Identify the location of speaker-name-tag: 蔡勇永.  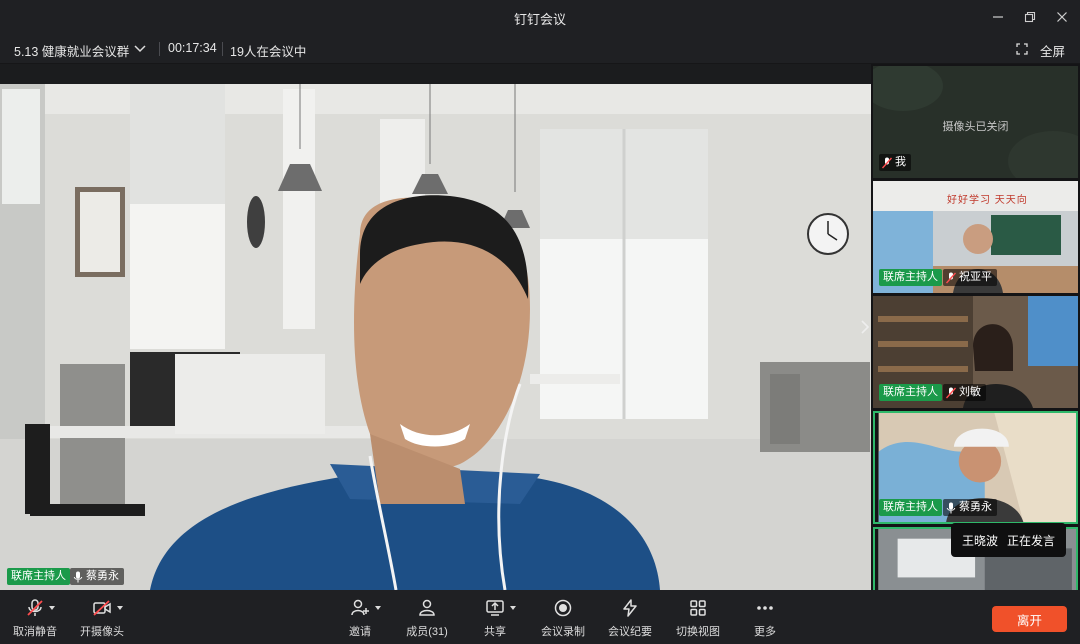
(97, 576).